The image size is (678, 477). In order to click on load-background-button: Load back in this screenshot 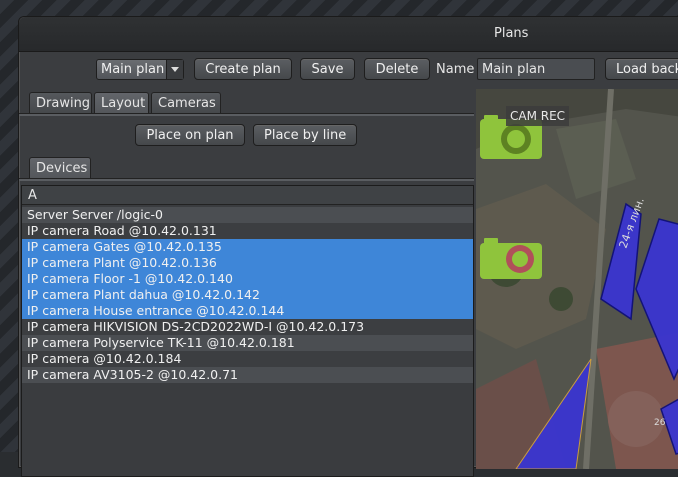, I will do `click(641, 69)`.